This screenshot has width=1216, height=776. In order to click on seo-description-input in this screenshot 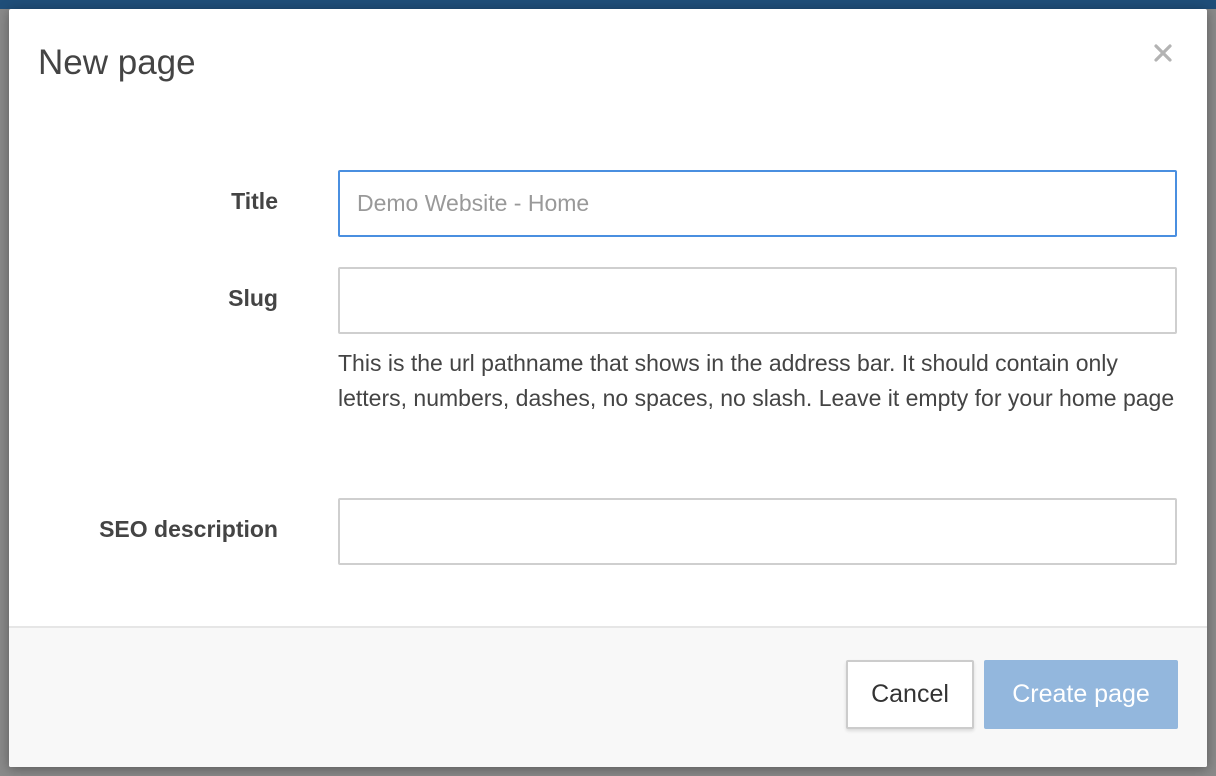, I will do `click(757, 531)`.